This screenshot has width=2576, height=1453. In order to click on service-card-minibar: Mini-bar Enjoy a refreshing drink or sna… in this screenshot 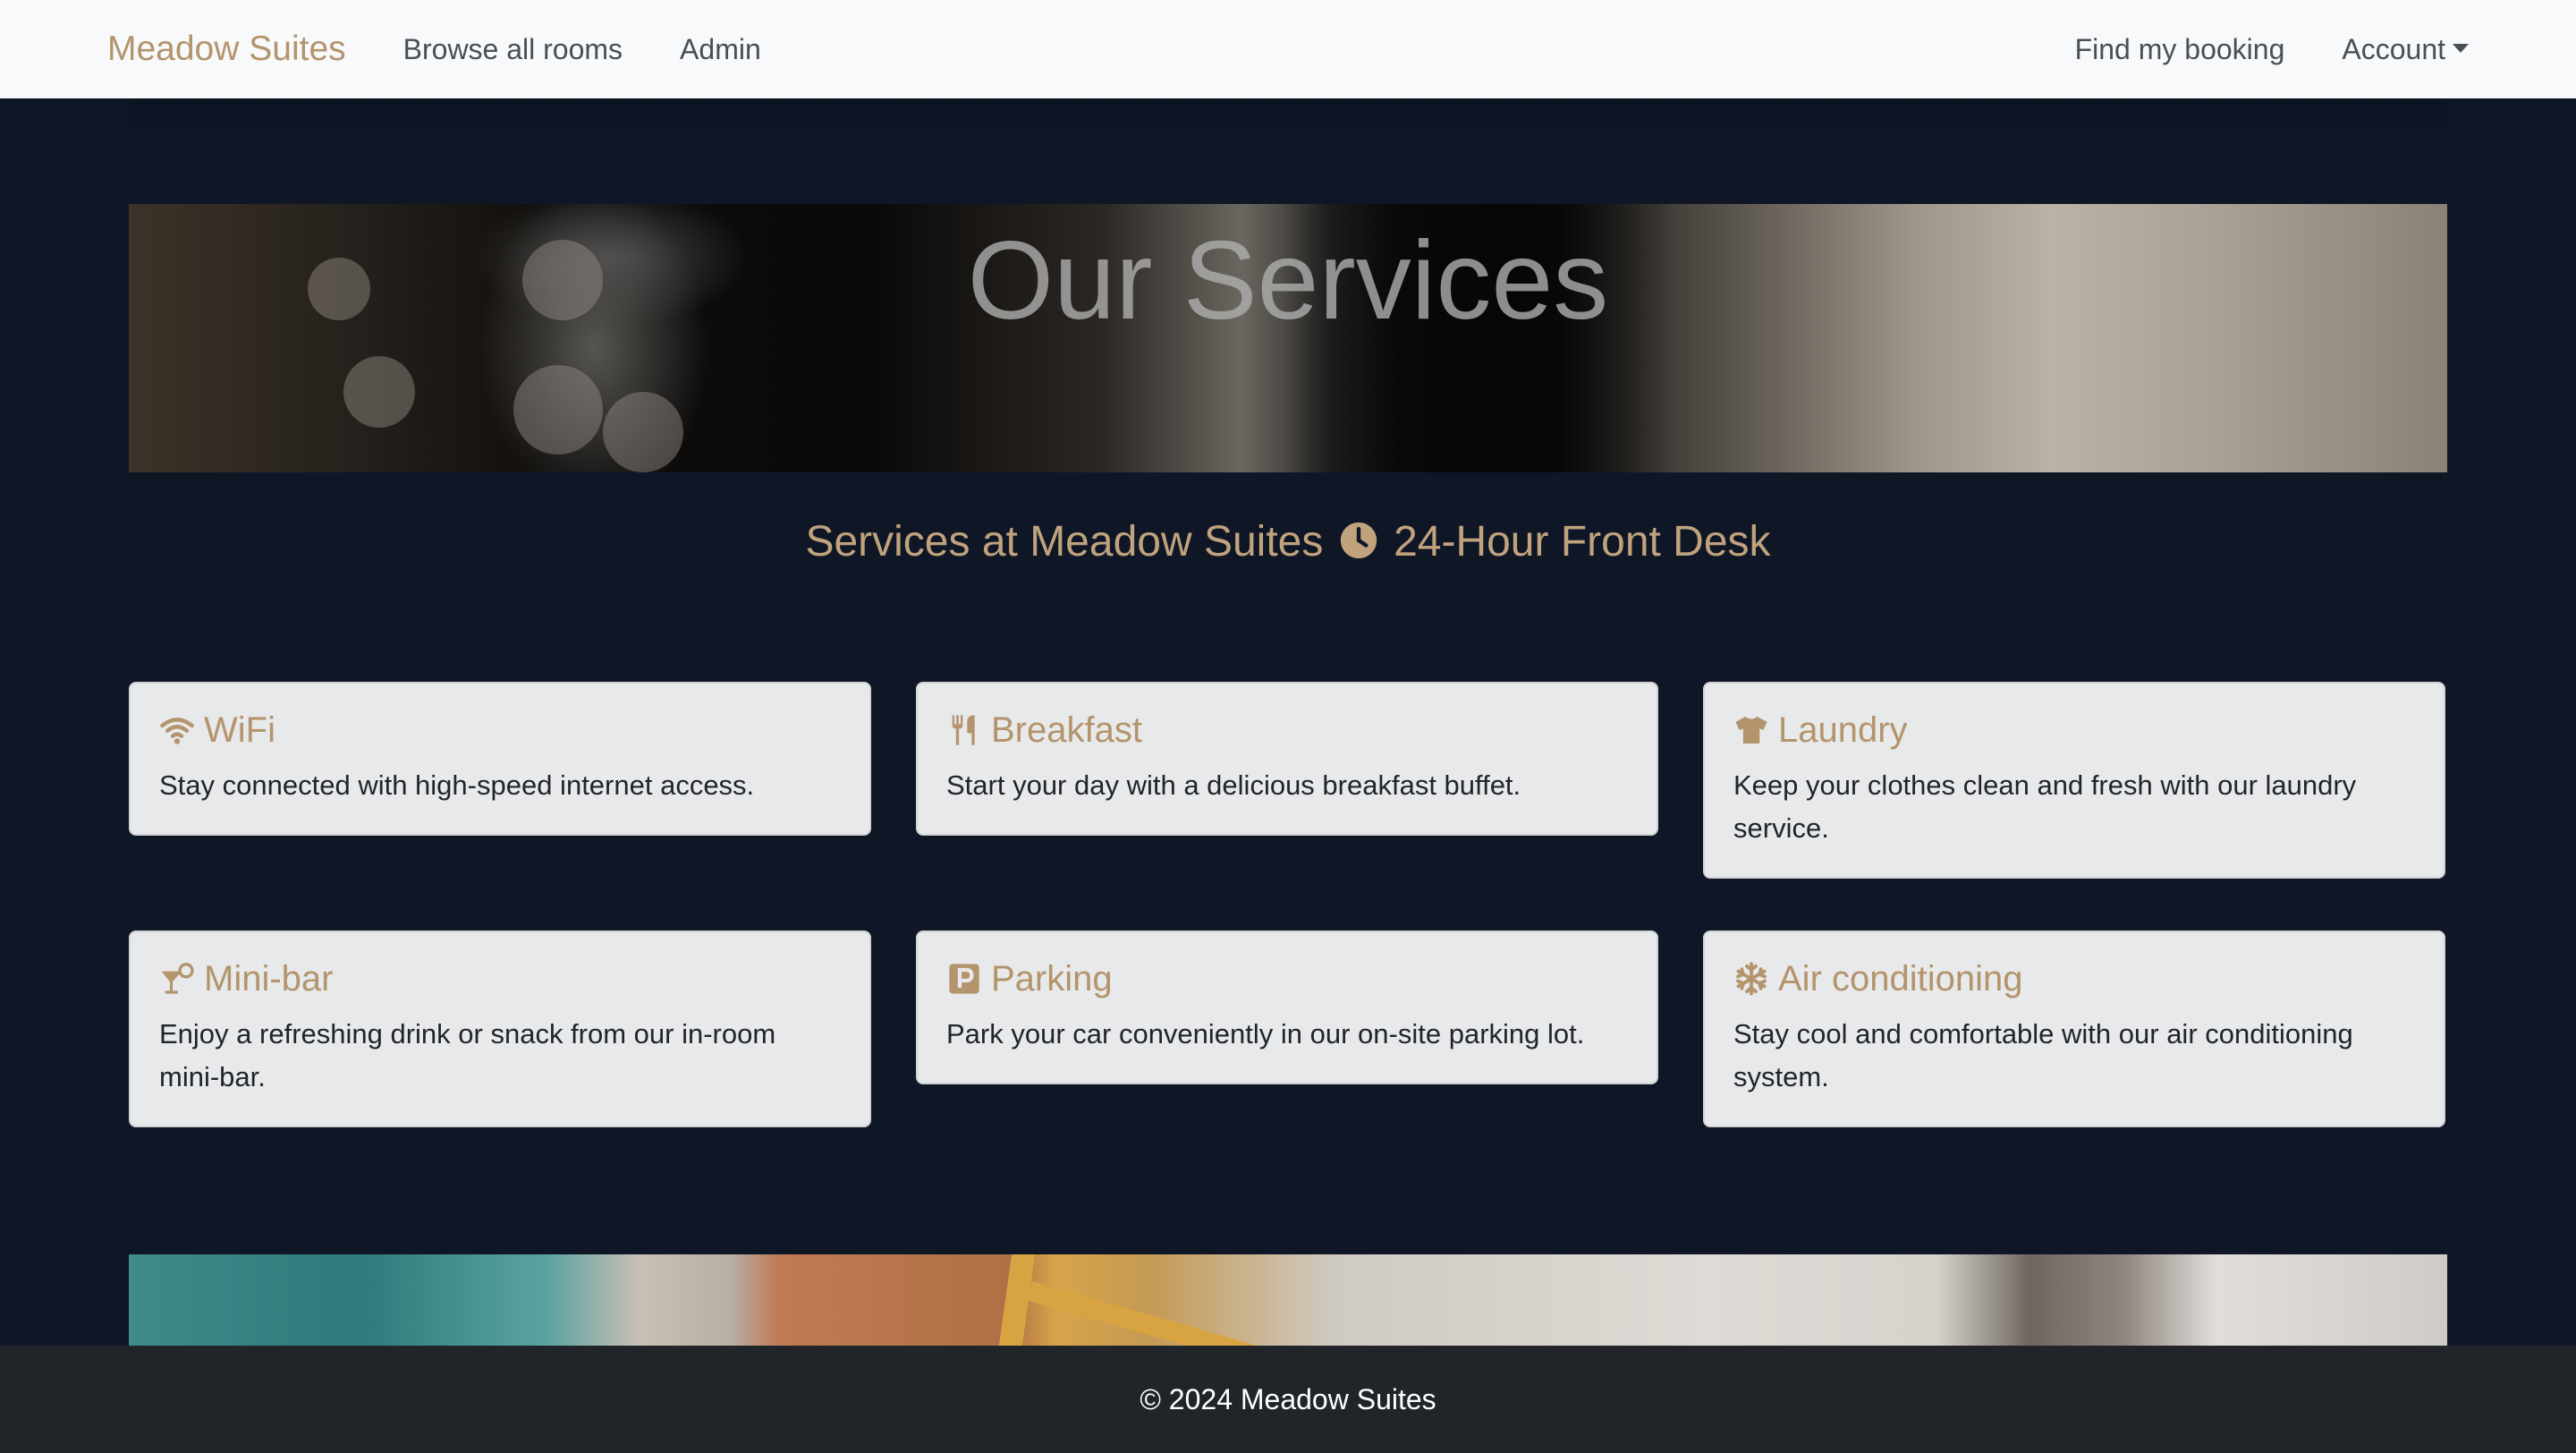, I will do `click(500, 1028)`.